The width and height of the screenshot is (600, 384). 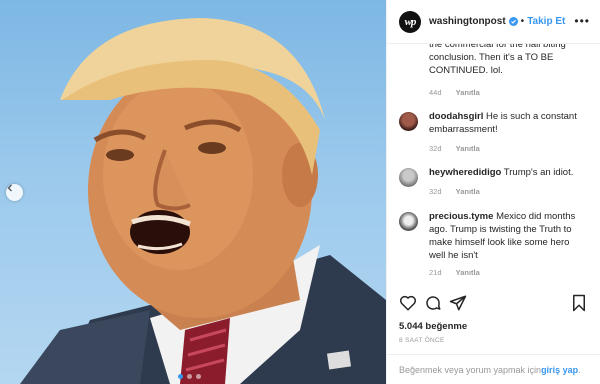 I want to click on comment-age: 44d, so click(x=435, y=92).